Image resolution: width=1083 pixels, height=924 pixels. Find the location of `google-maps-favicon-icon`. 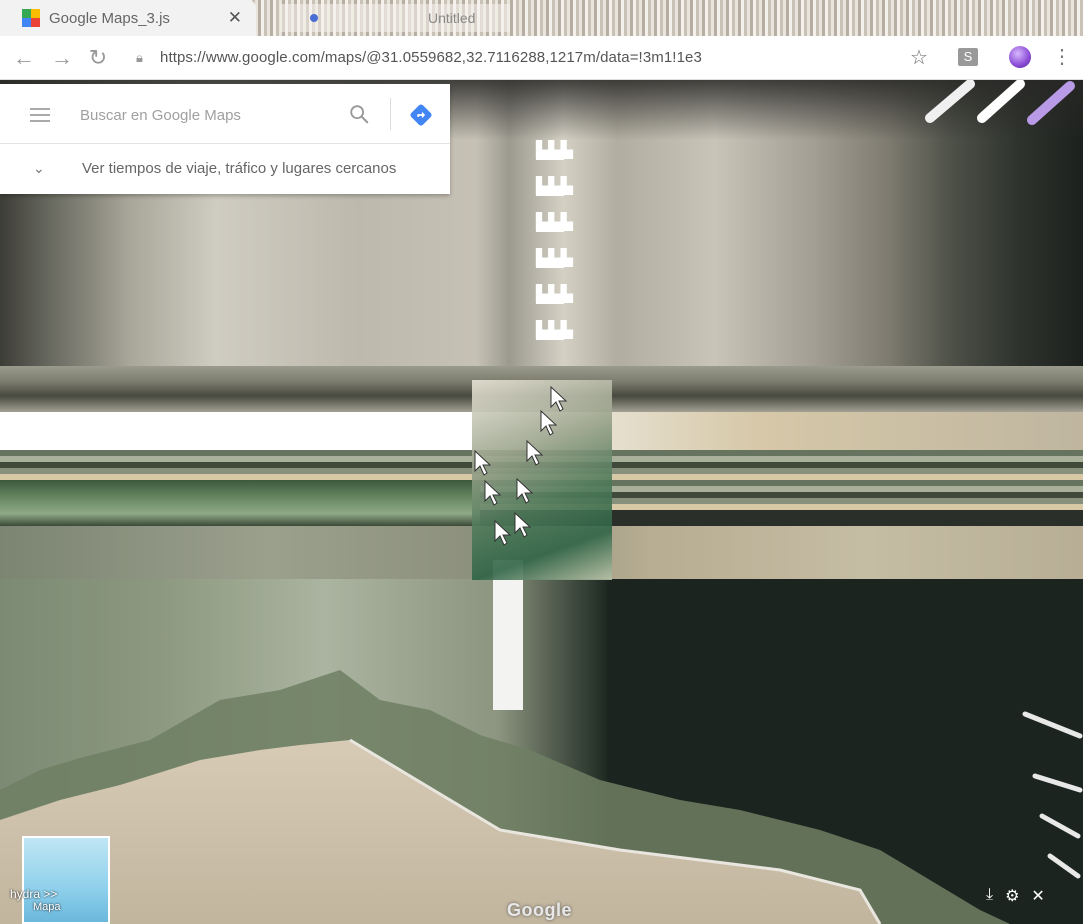

google-maps-favicon-icon is located at coordinates (31, 18).